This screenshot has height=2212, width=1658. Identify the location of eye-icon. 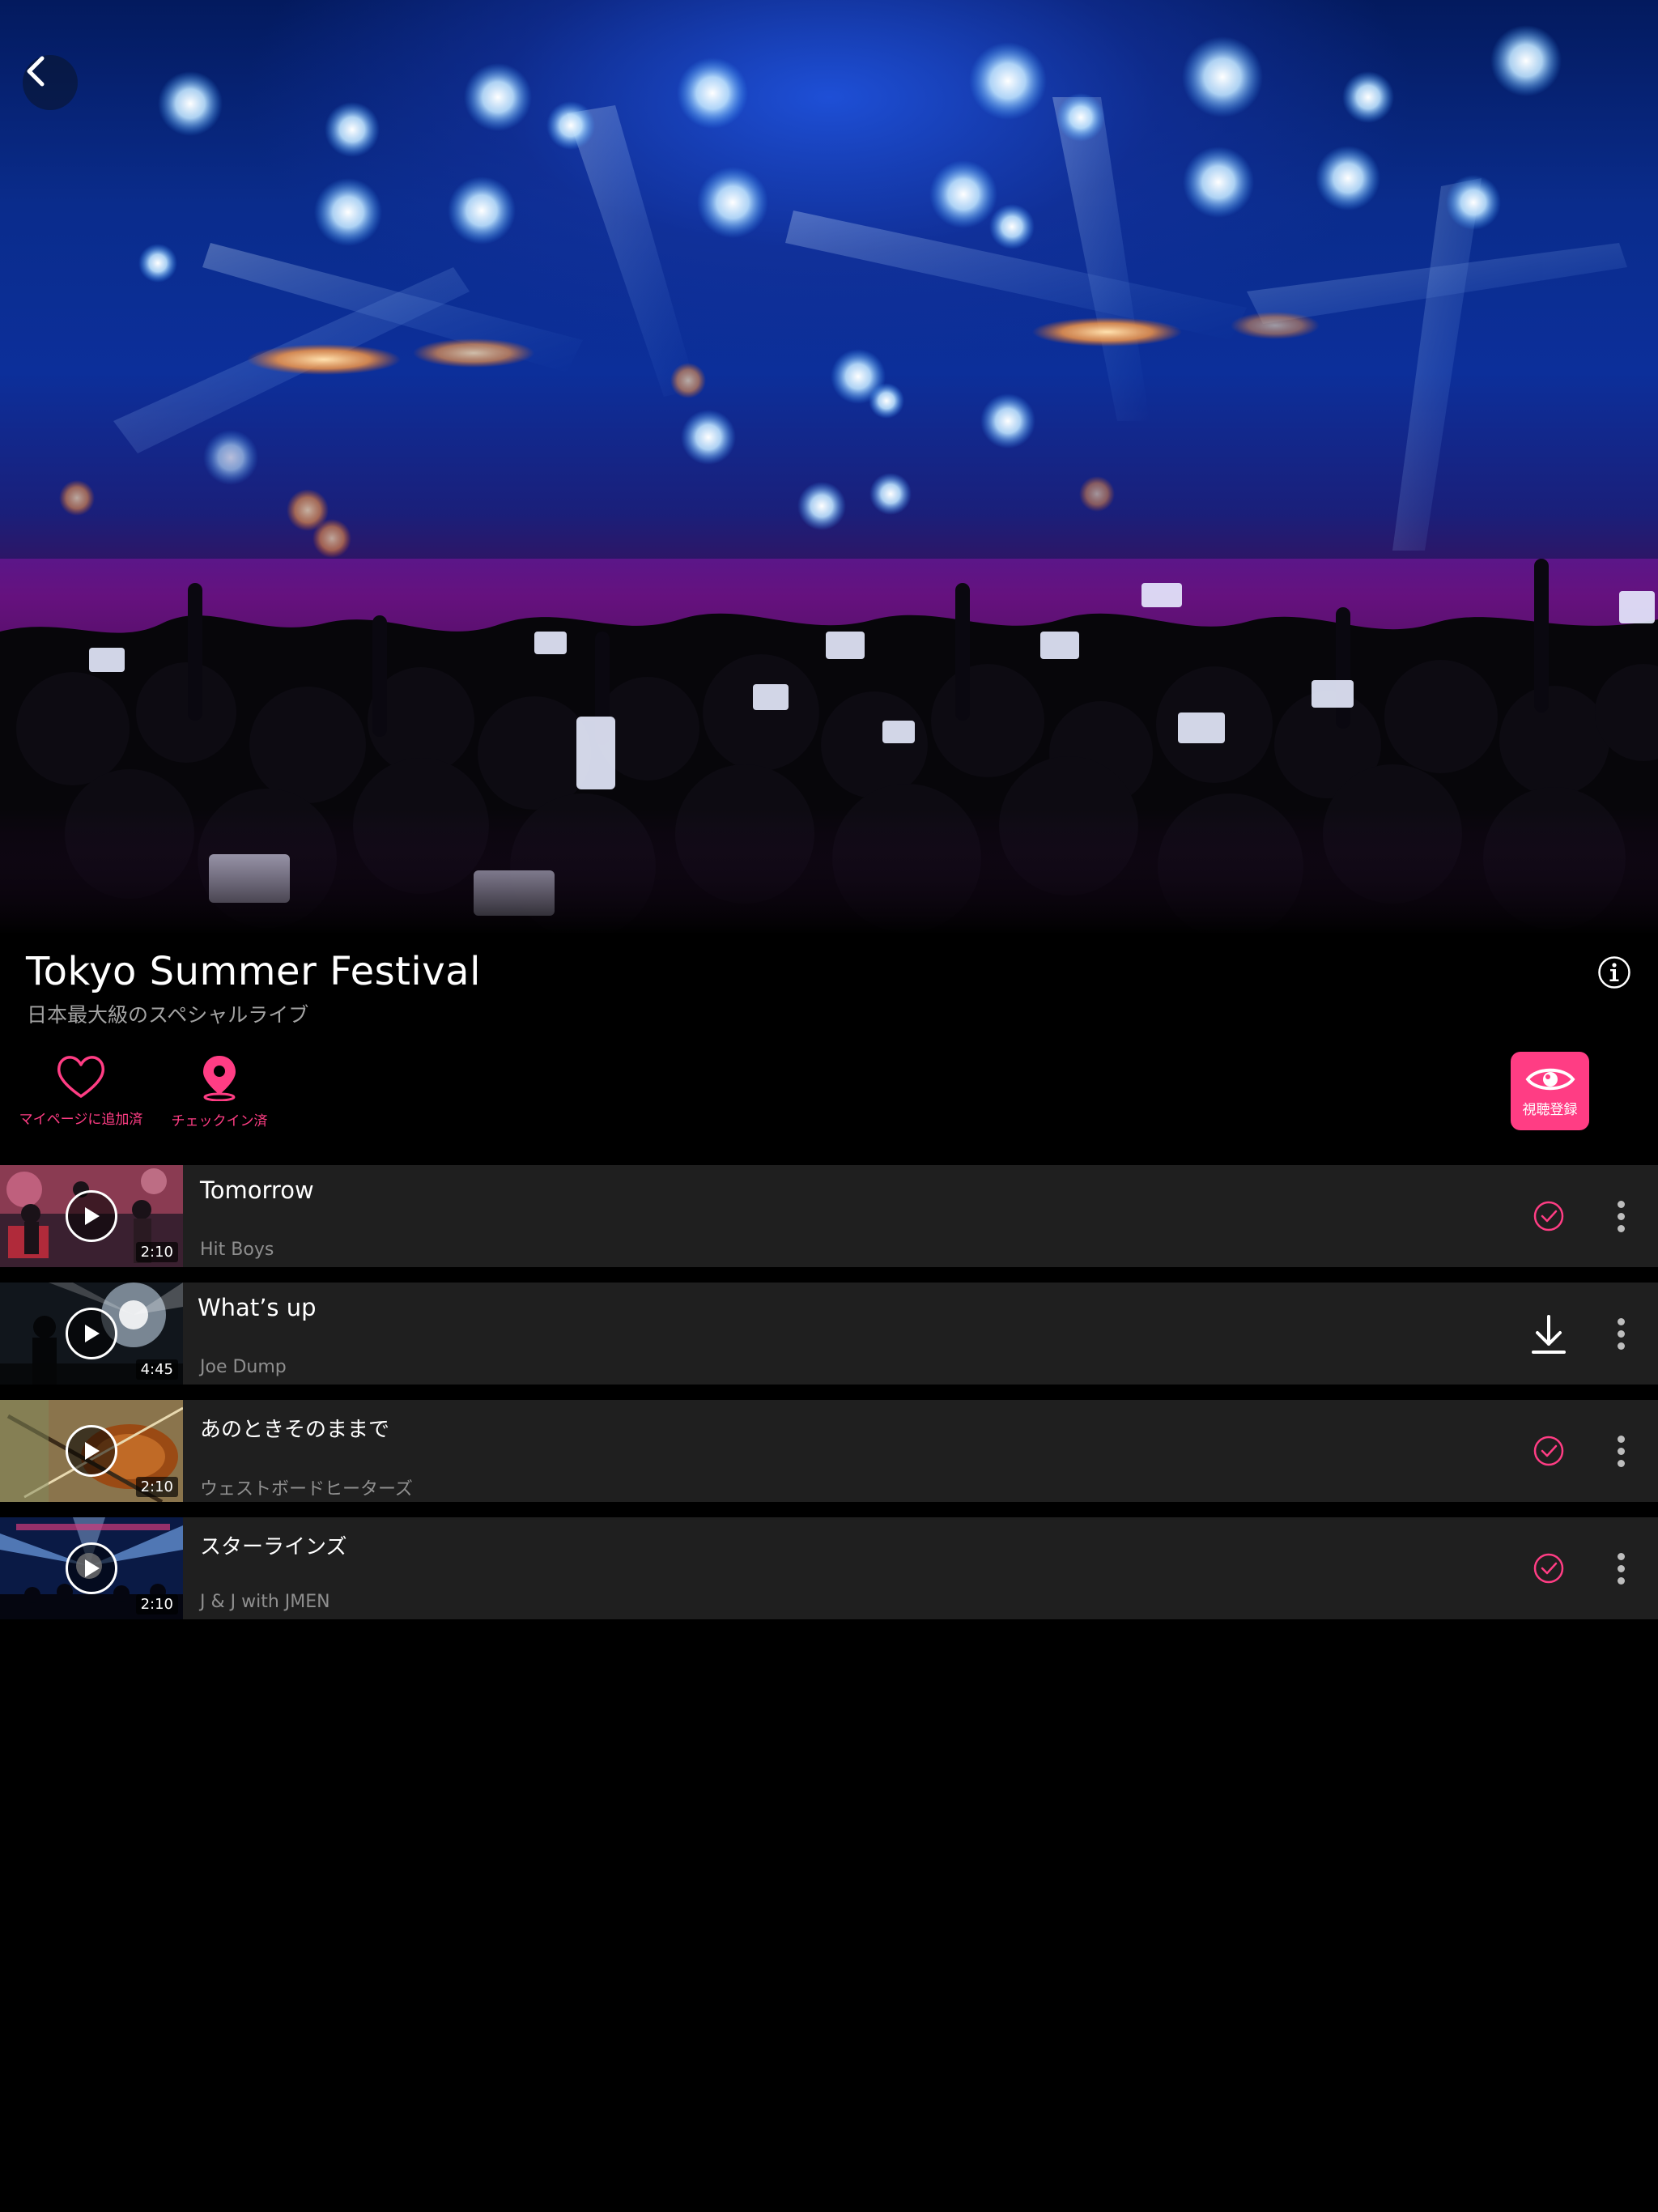
(1550, 1079).